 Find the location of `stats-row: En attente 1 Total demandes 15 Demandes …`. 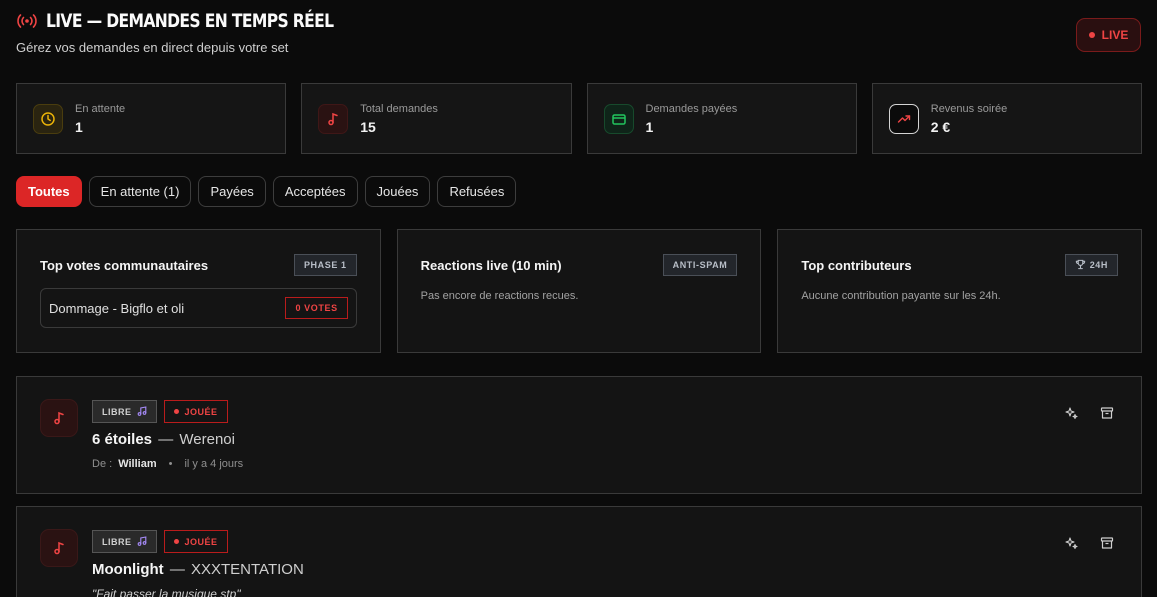

stats-row: En attente 1 Total demandes 15 Demandes … is located at coordinates (579, 118).